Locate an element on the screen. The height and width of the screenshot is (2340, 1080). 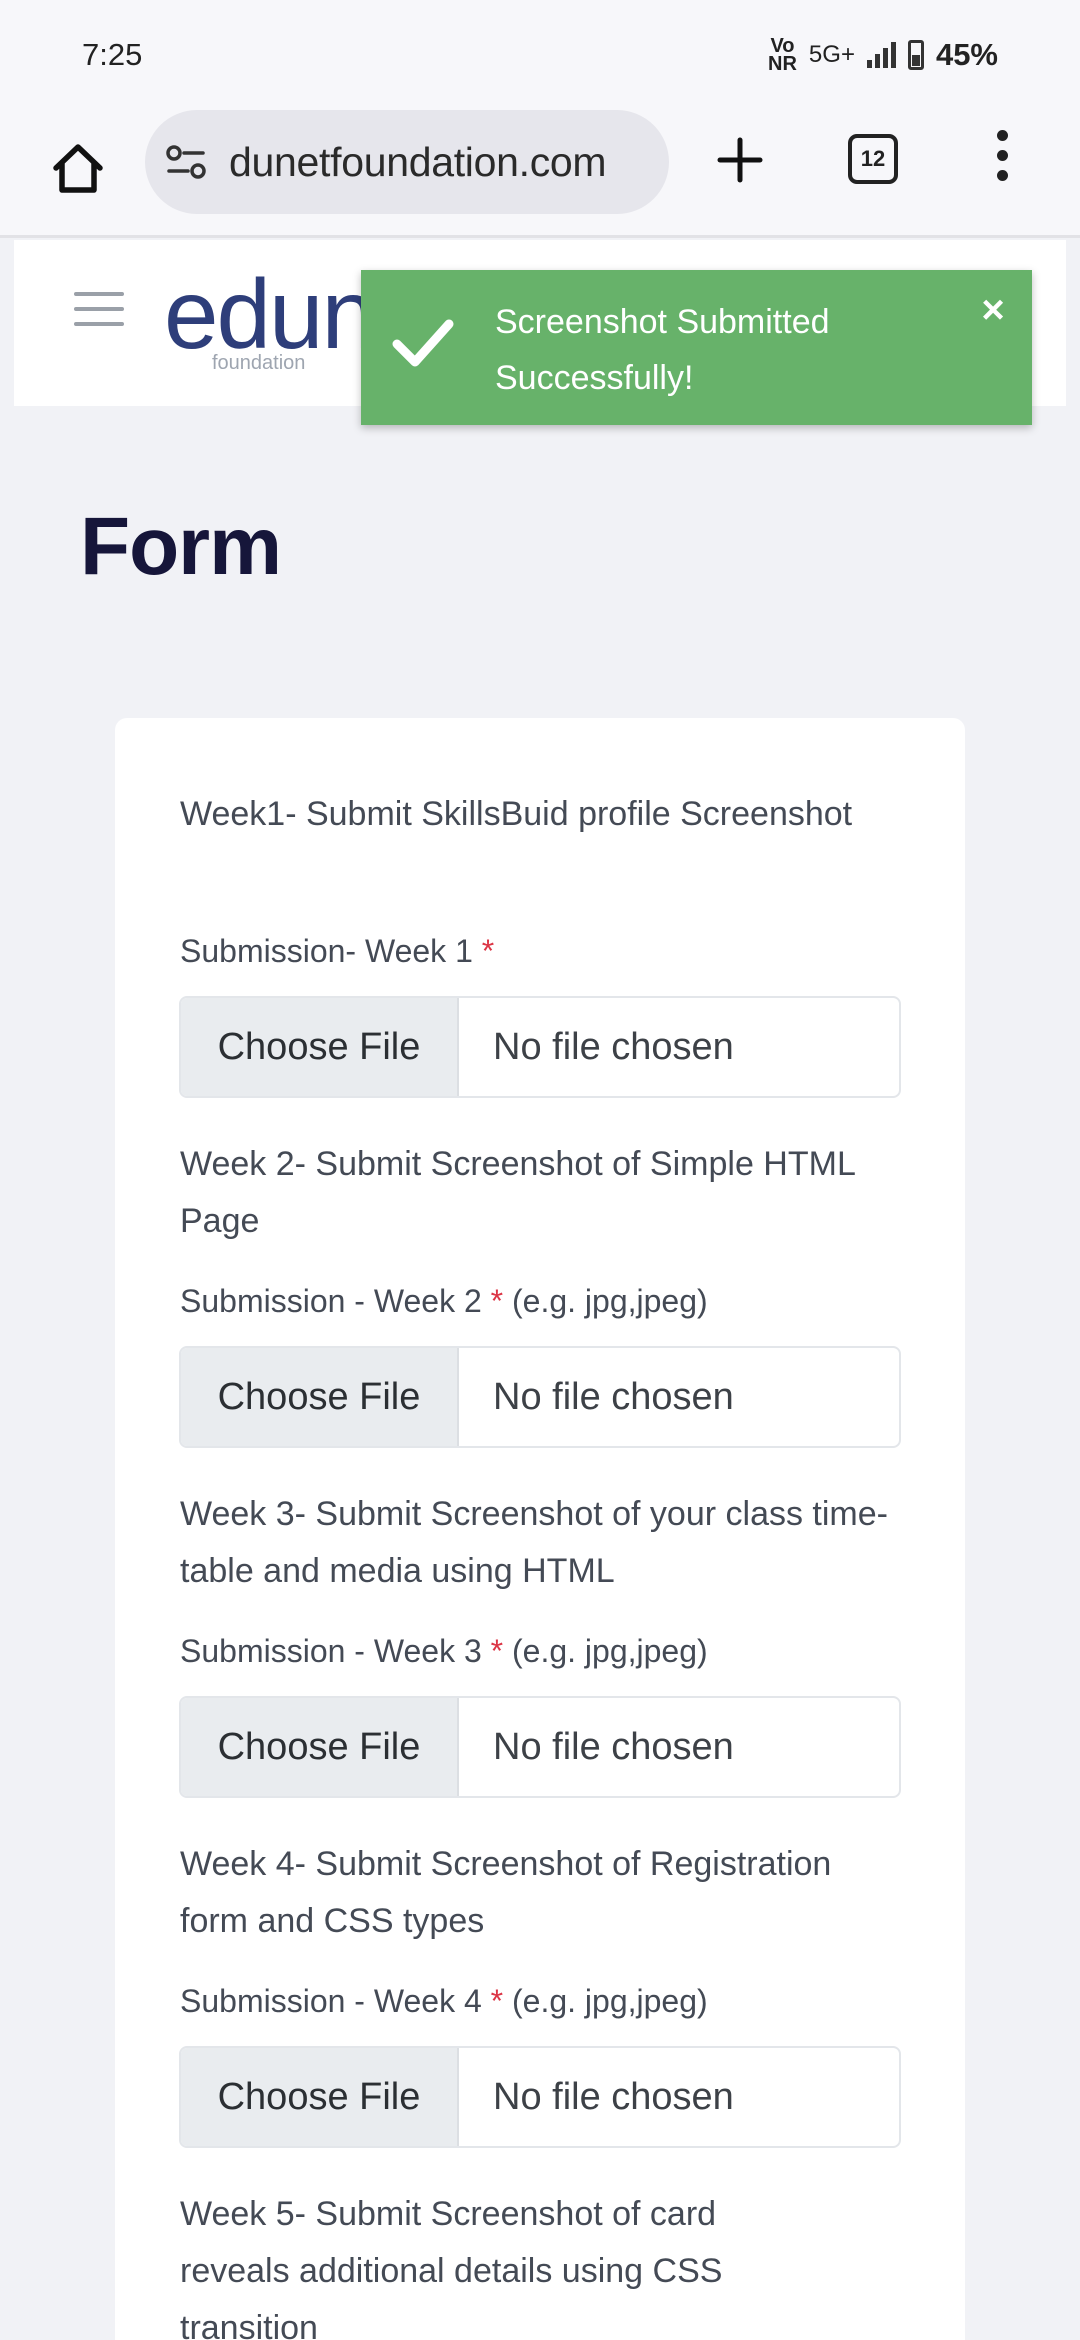
logo-subtext: foundation is located at coordinates (259, 363).